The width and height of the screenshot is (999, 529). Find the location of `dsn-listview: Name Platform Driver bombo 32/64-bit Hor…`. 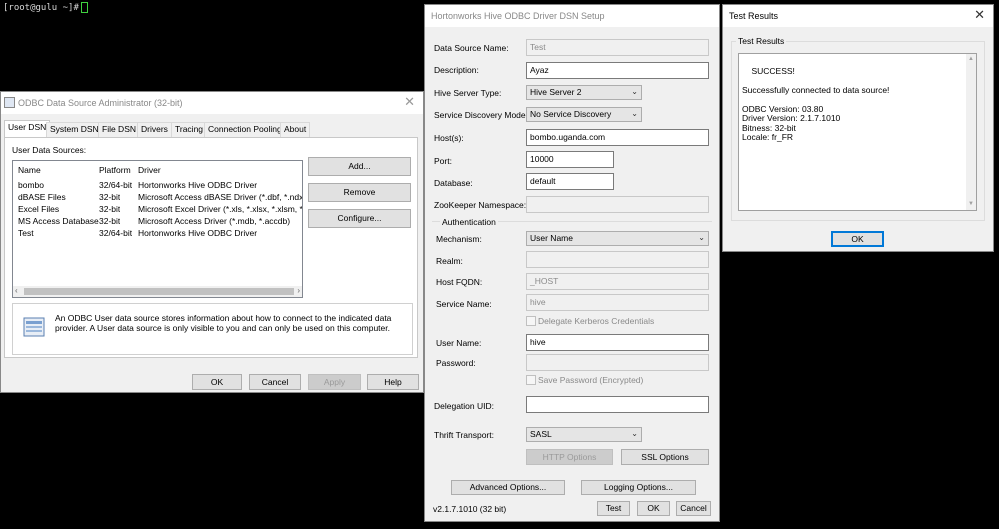

dsn-listview: Name Platform Driver bombo 32/64-bit Hor… is located at coordinates (157, 229).